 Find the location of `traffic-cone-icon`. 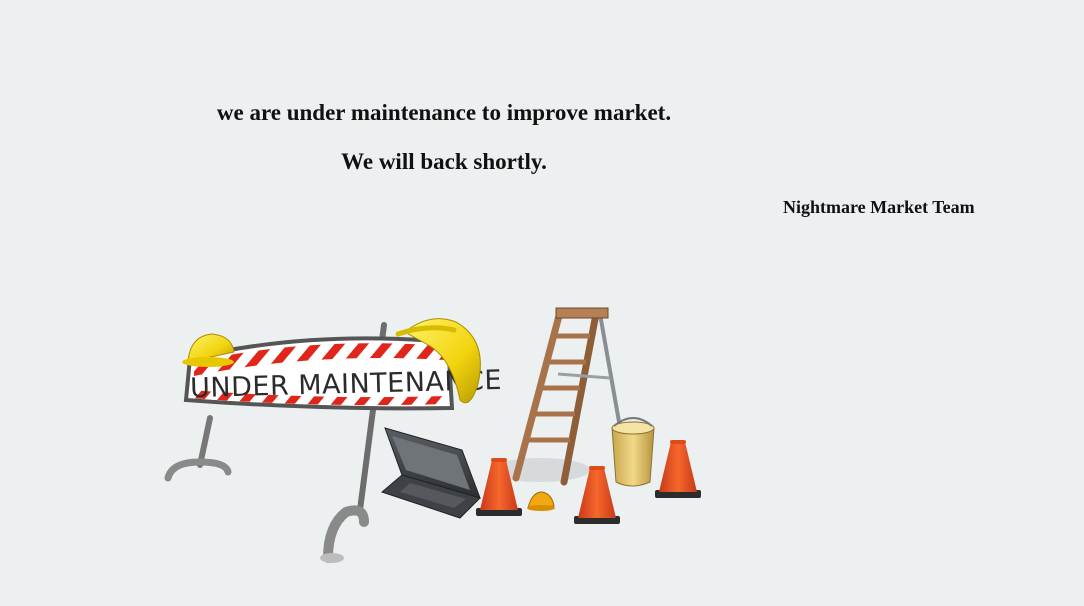

traffic-cone-icon is located at coordinates (678, 469).